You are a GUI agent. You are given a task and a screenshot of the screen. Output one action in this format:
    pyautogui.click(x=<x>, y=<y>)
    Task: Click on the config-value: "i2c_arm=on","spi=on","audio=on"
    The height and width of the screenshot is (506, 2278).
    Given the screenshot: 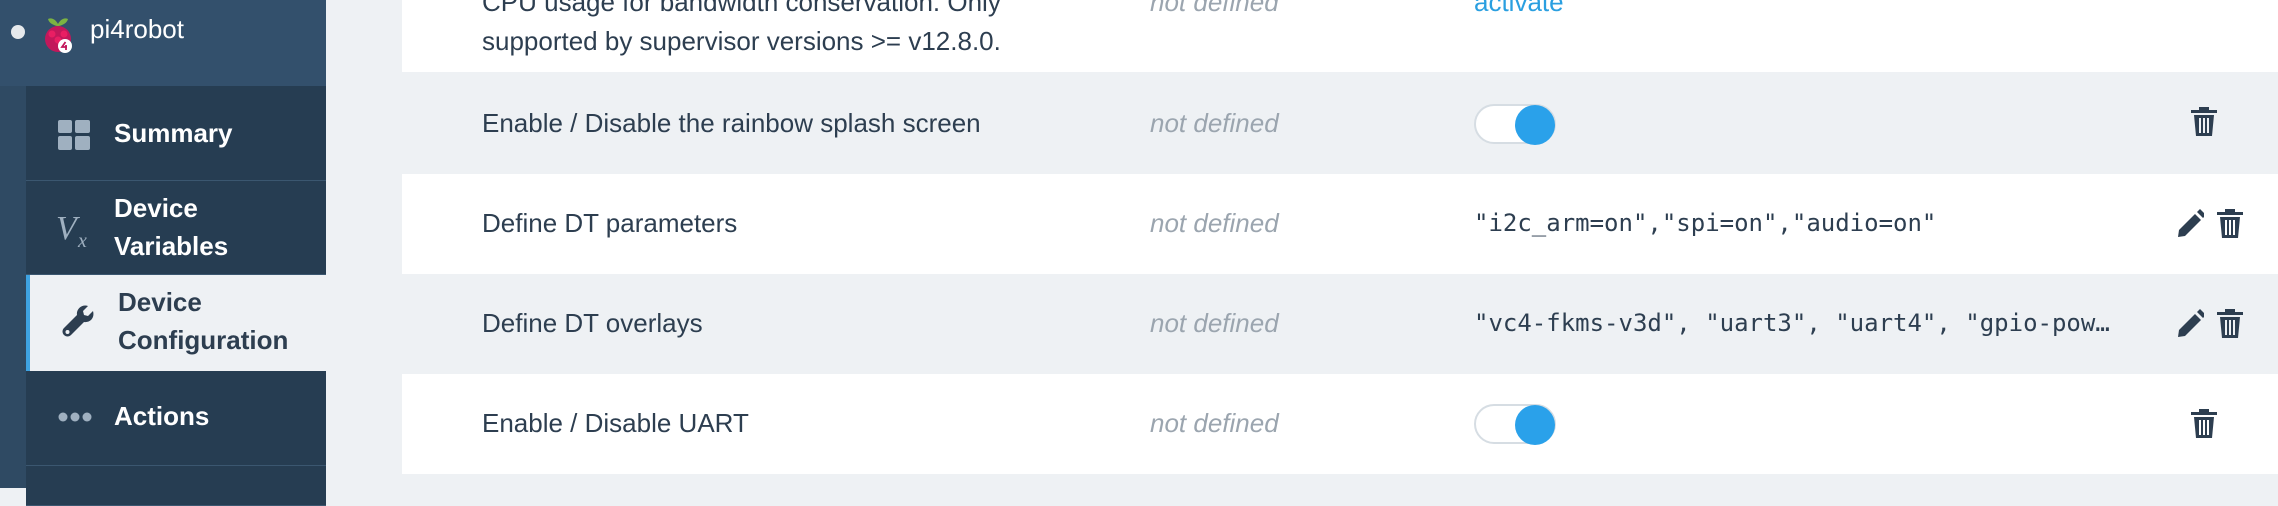 What is the action you would take?
    pyautogui.click(x=1705, y=223)
    